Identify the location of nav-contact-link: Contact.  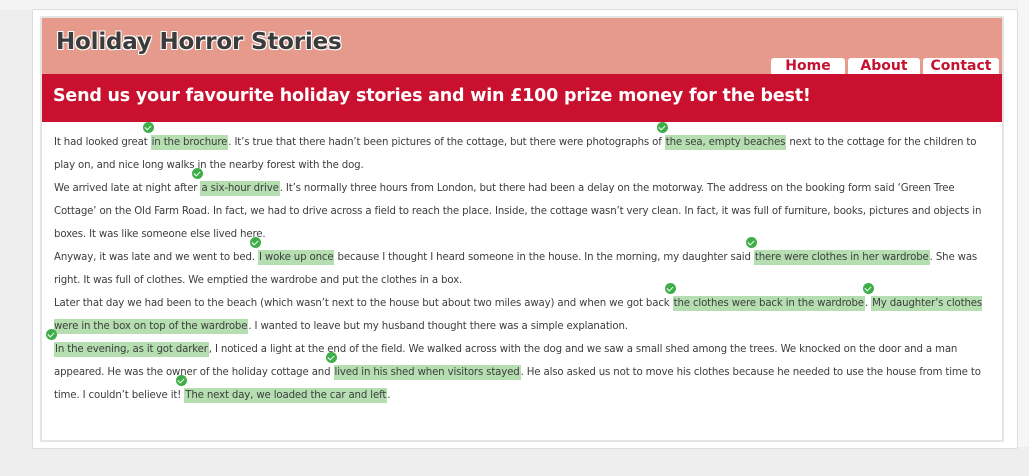
(961, 66).